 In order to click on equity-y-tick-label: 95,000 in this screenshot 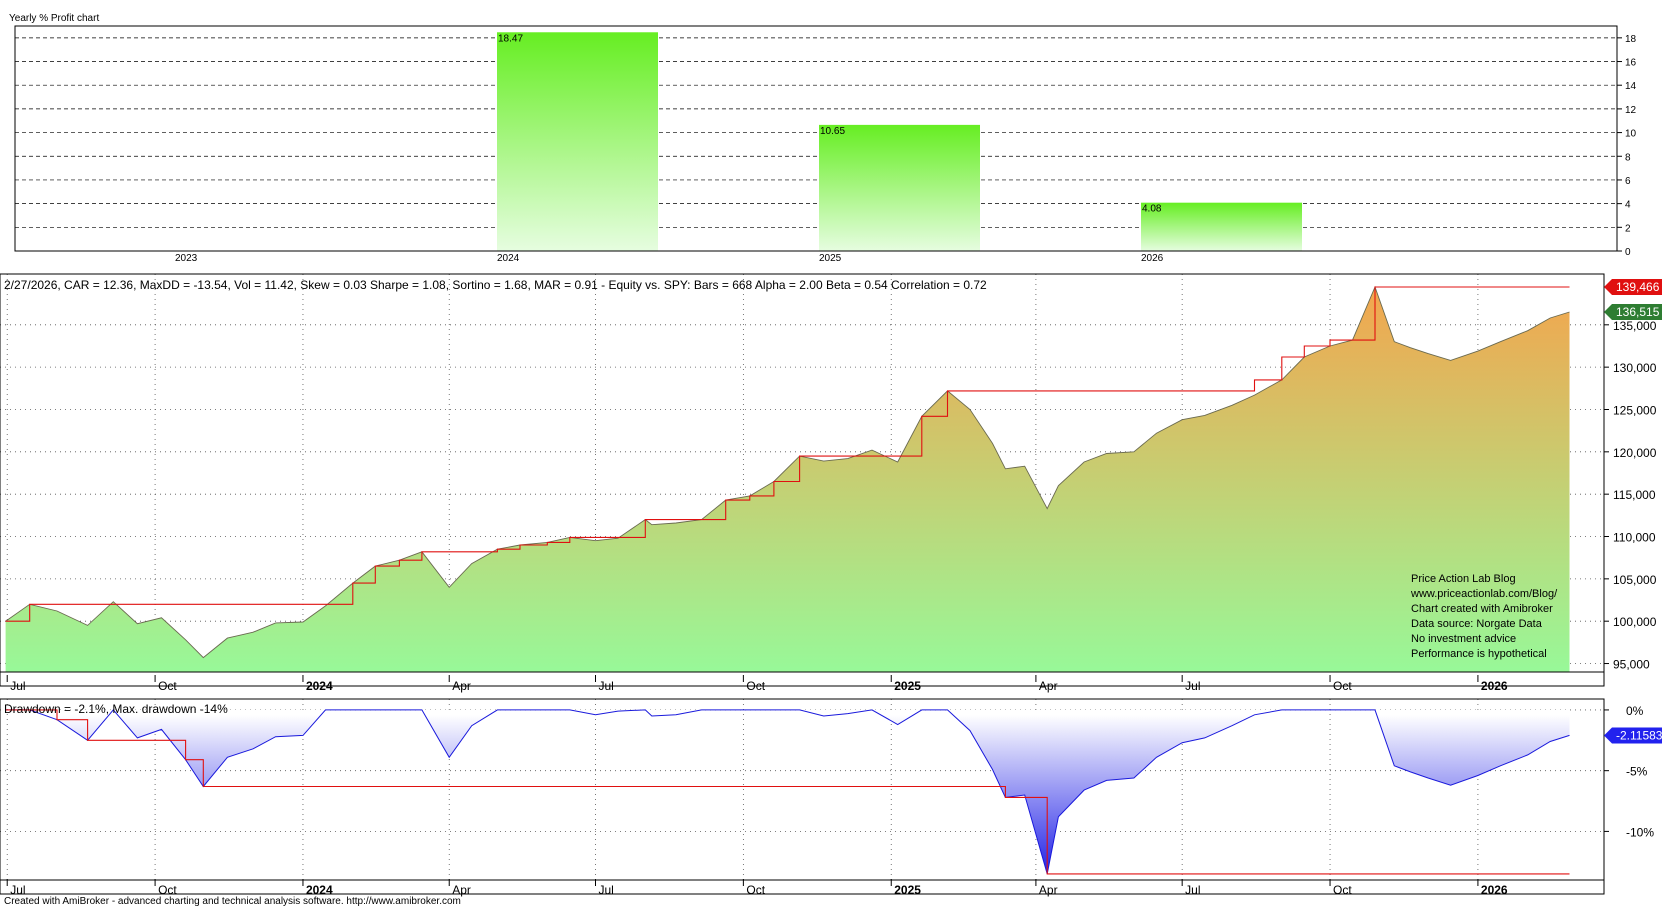, I will do `click(1631, 665)`.